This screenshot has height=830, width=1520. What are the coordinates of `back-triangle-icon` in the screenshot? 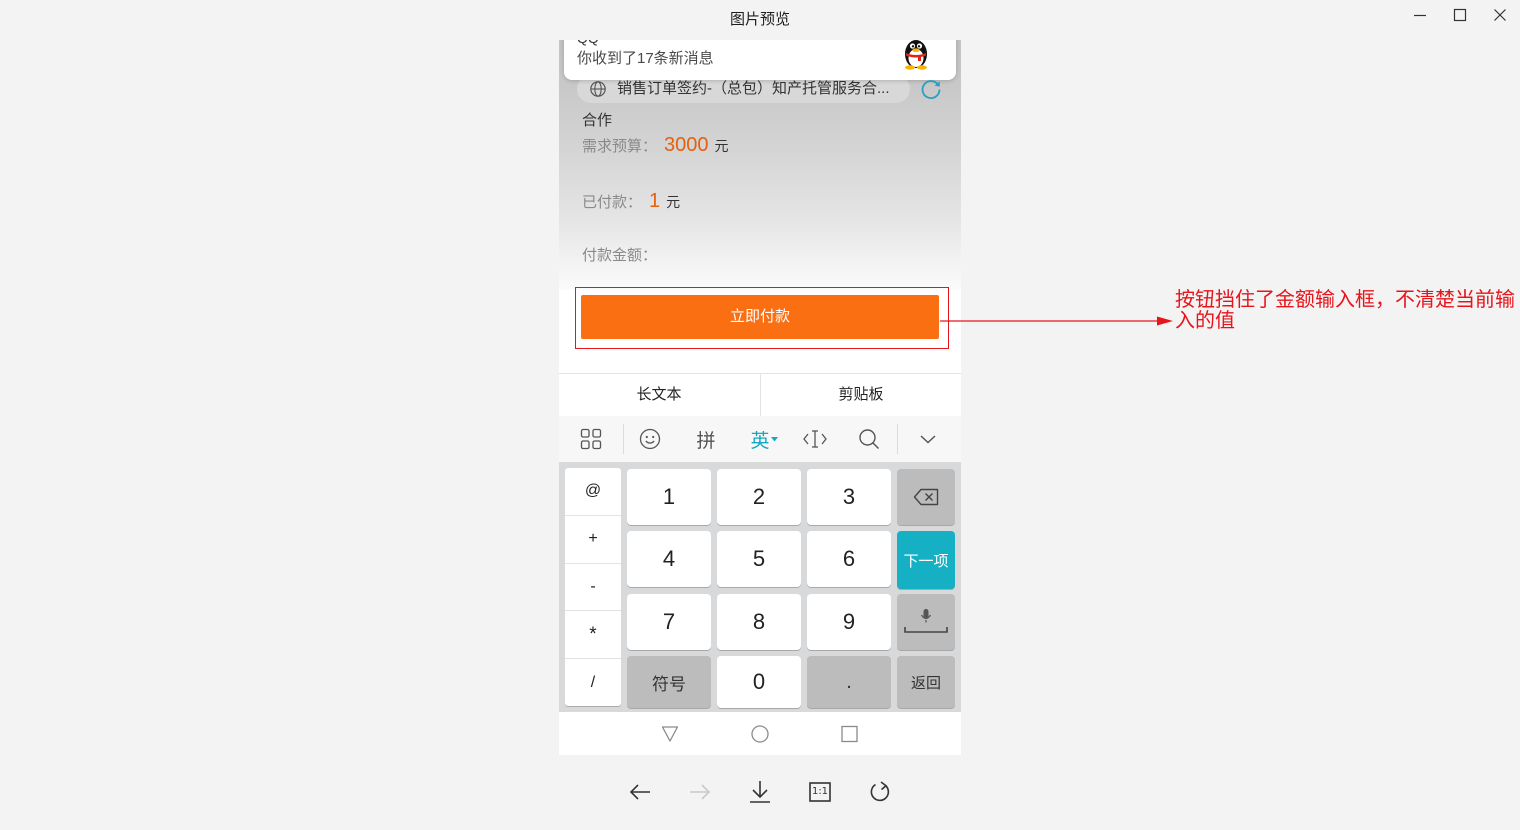 It's located at (670, 734).